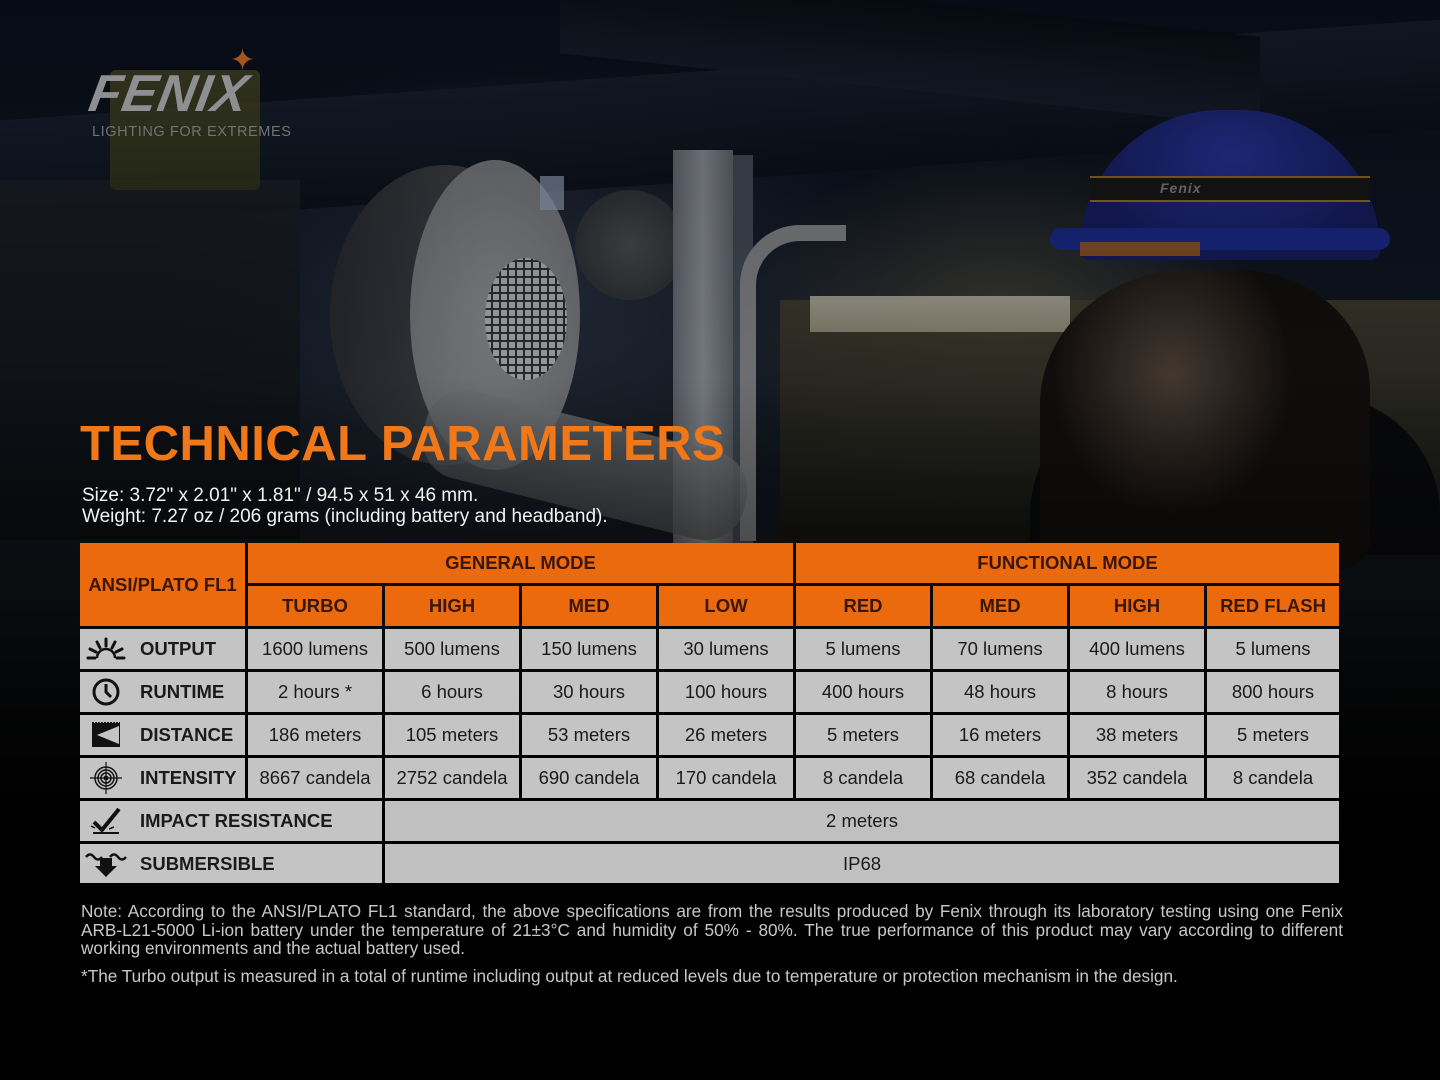 This screenshot has width=1440, height=1080. What do you see at coordinates (1273, 692) in the screenshot?
I see `table-cell: 800 hours` at bounding box center [1273, 692].